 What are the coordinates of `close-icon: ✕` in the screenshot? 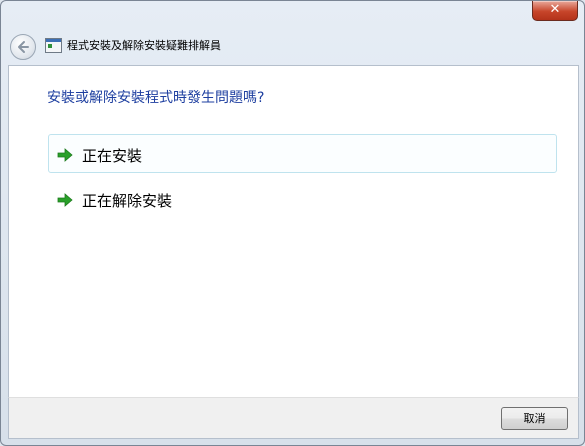 It's located at (555, 9).